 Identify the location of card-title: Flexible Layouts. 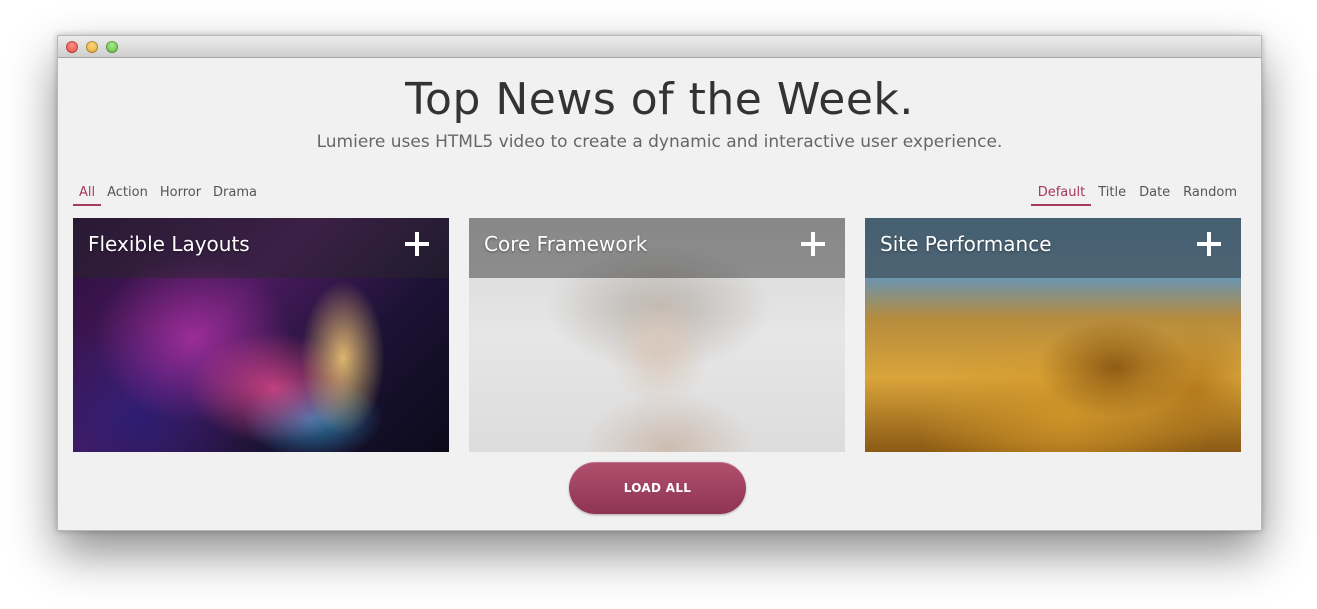
(169, 244).